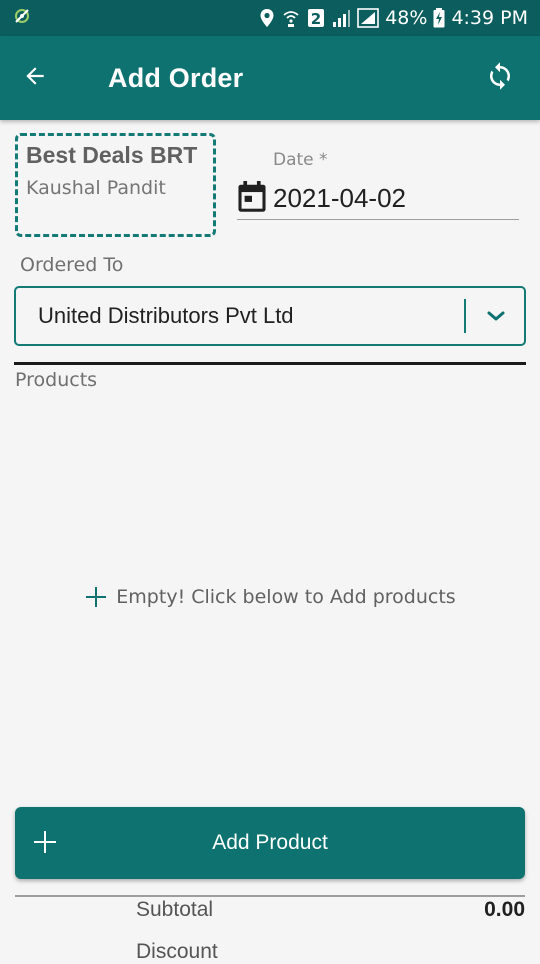 Image resolution: width=540 pixels, height=964 pixels. I want to click on subtotal-value: 0.00, so click(504, 909).